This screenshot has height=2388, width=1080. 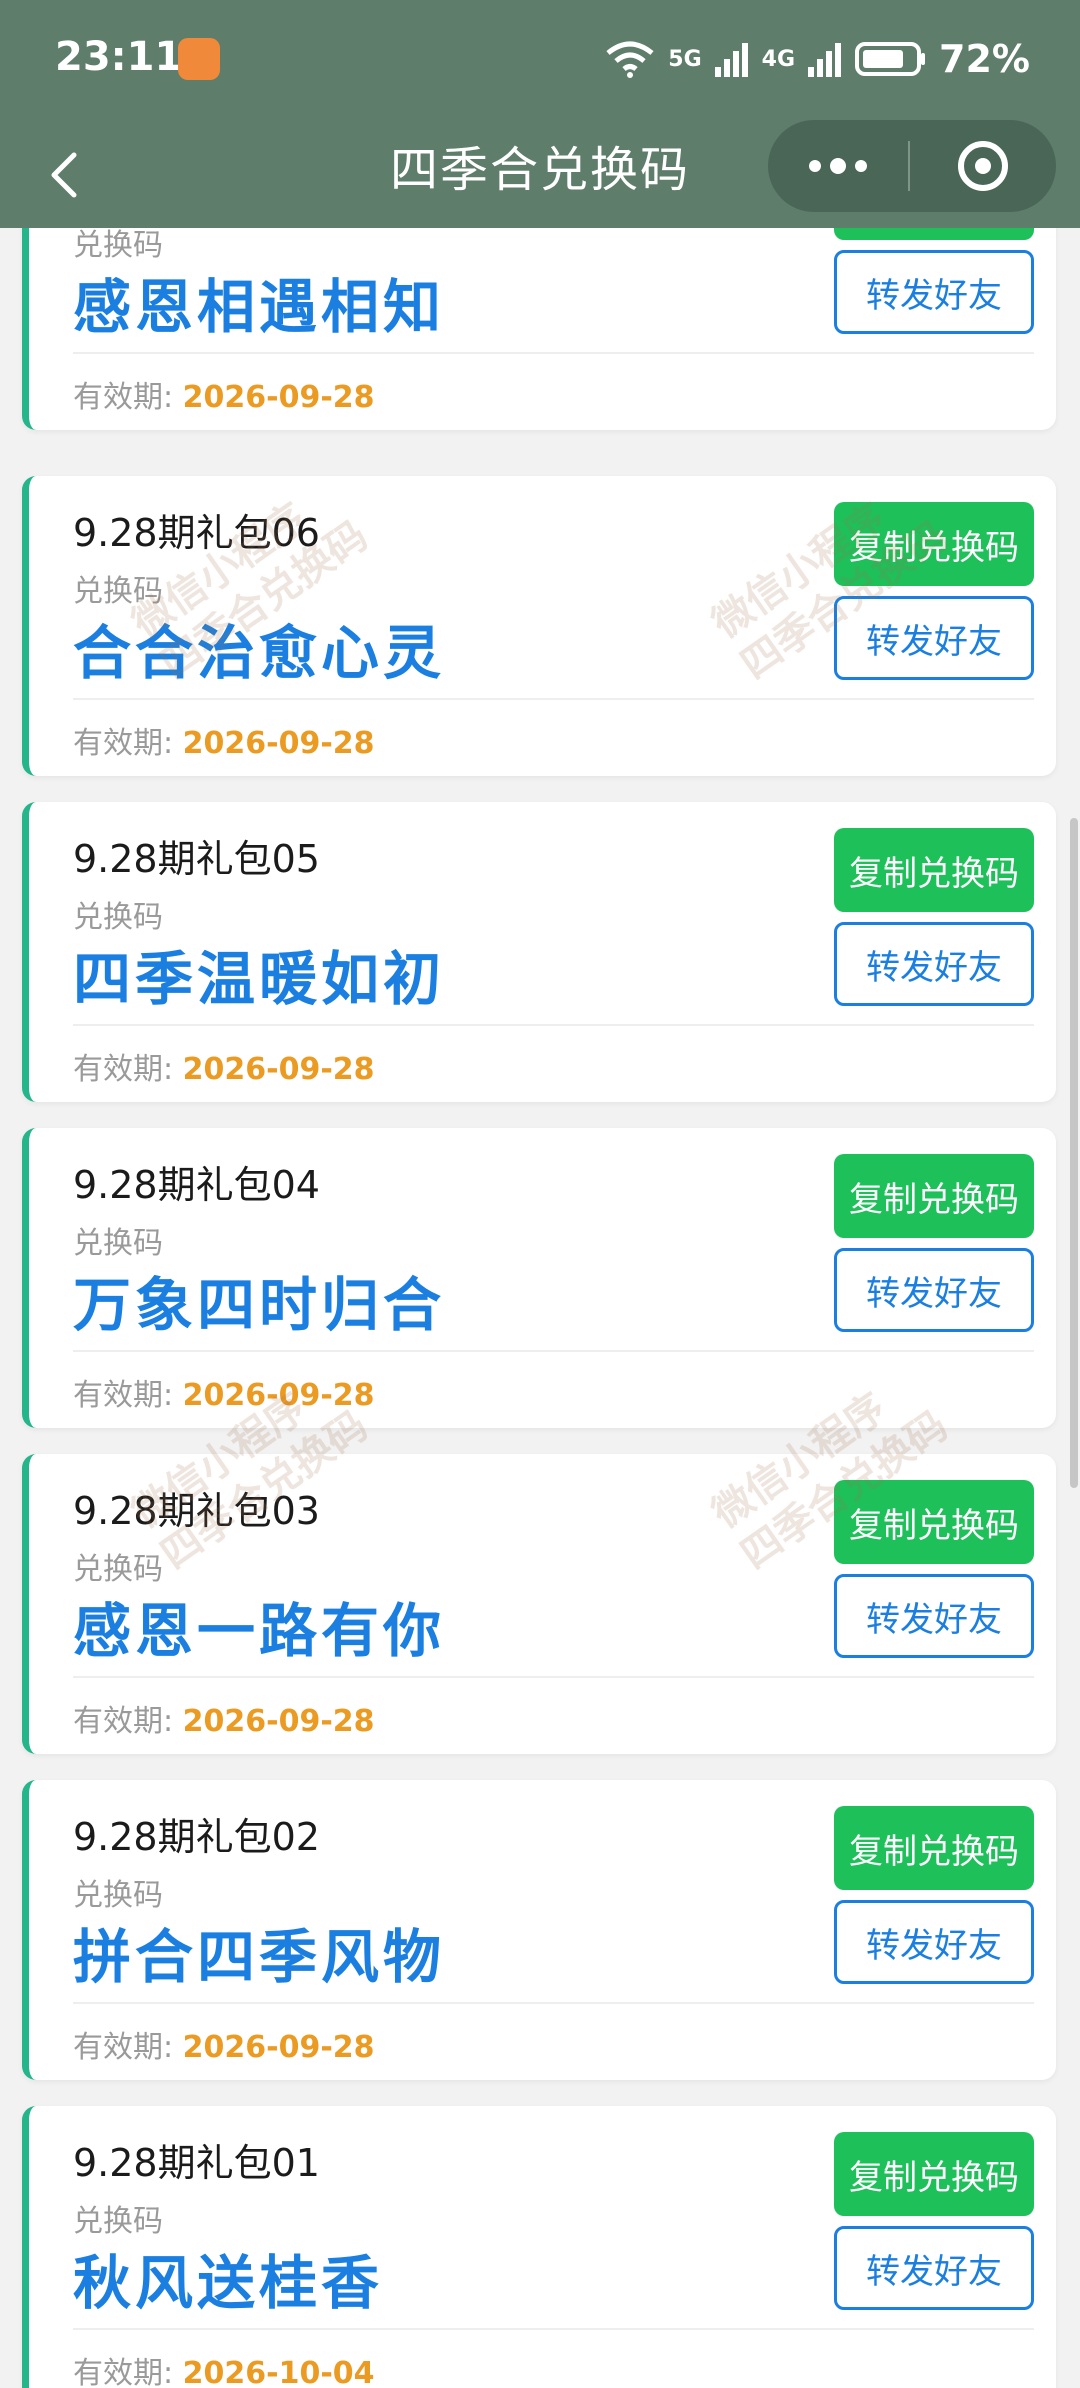 What do you see at coordinates (196, 2163) in the screenshot?
I see `package-name: 9.28期礼包01` at bounding box center [196, 2163].